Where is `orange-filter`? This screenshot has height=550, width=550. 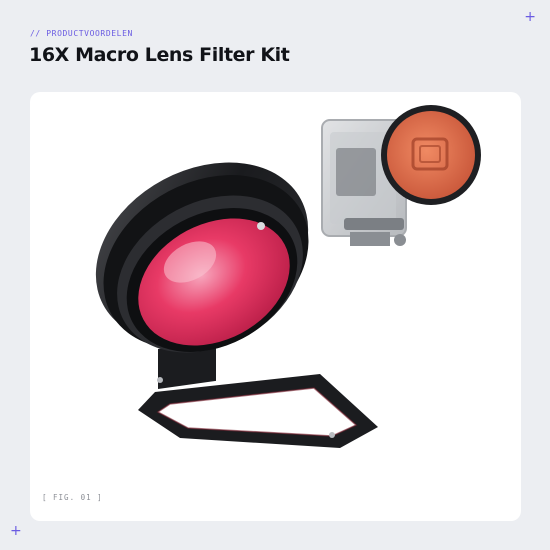
orange-filter is located at coordinates (431, 155).